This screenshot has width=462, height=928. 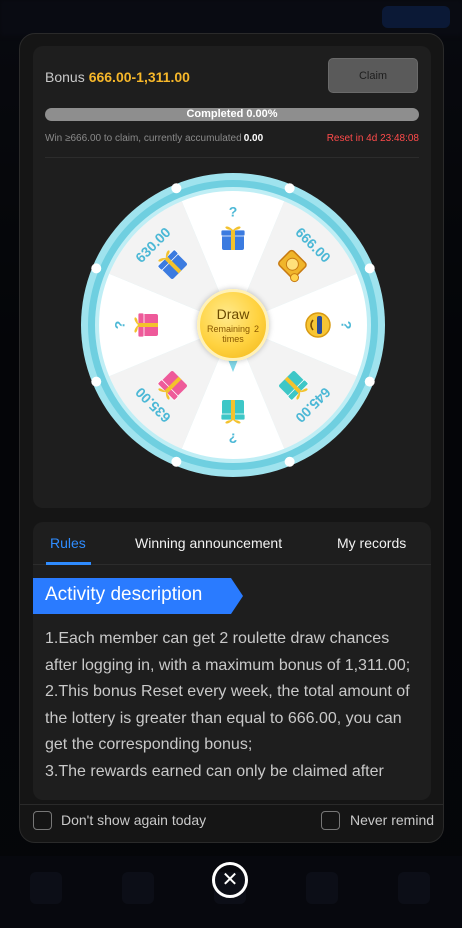 I want to click on active-tab-indicator, so click(x=68, y=563).